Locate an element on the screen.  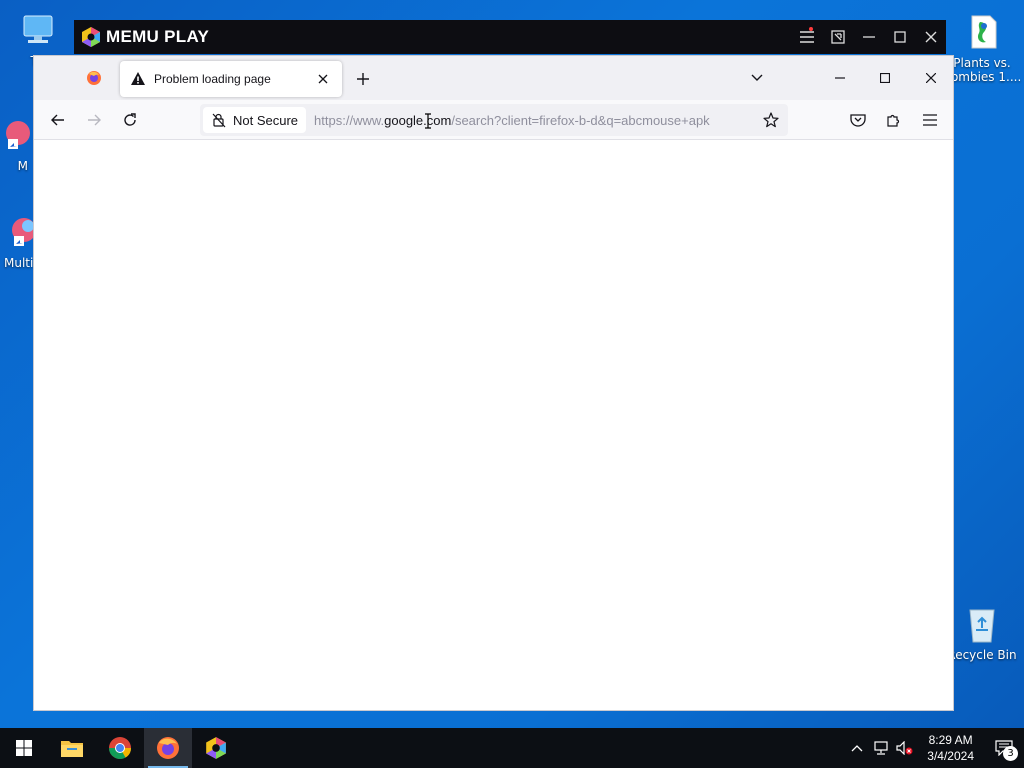
reload-button is located at coordinates (130, 120).